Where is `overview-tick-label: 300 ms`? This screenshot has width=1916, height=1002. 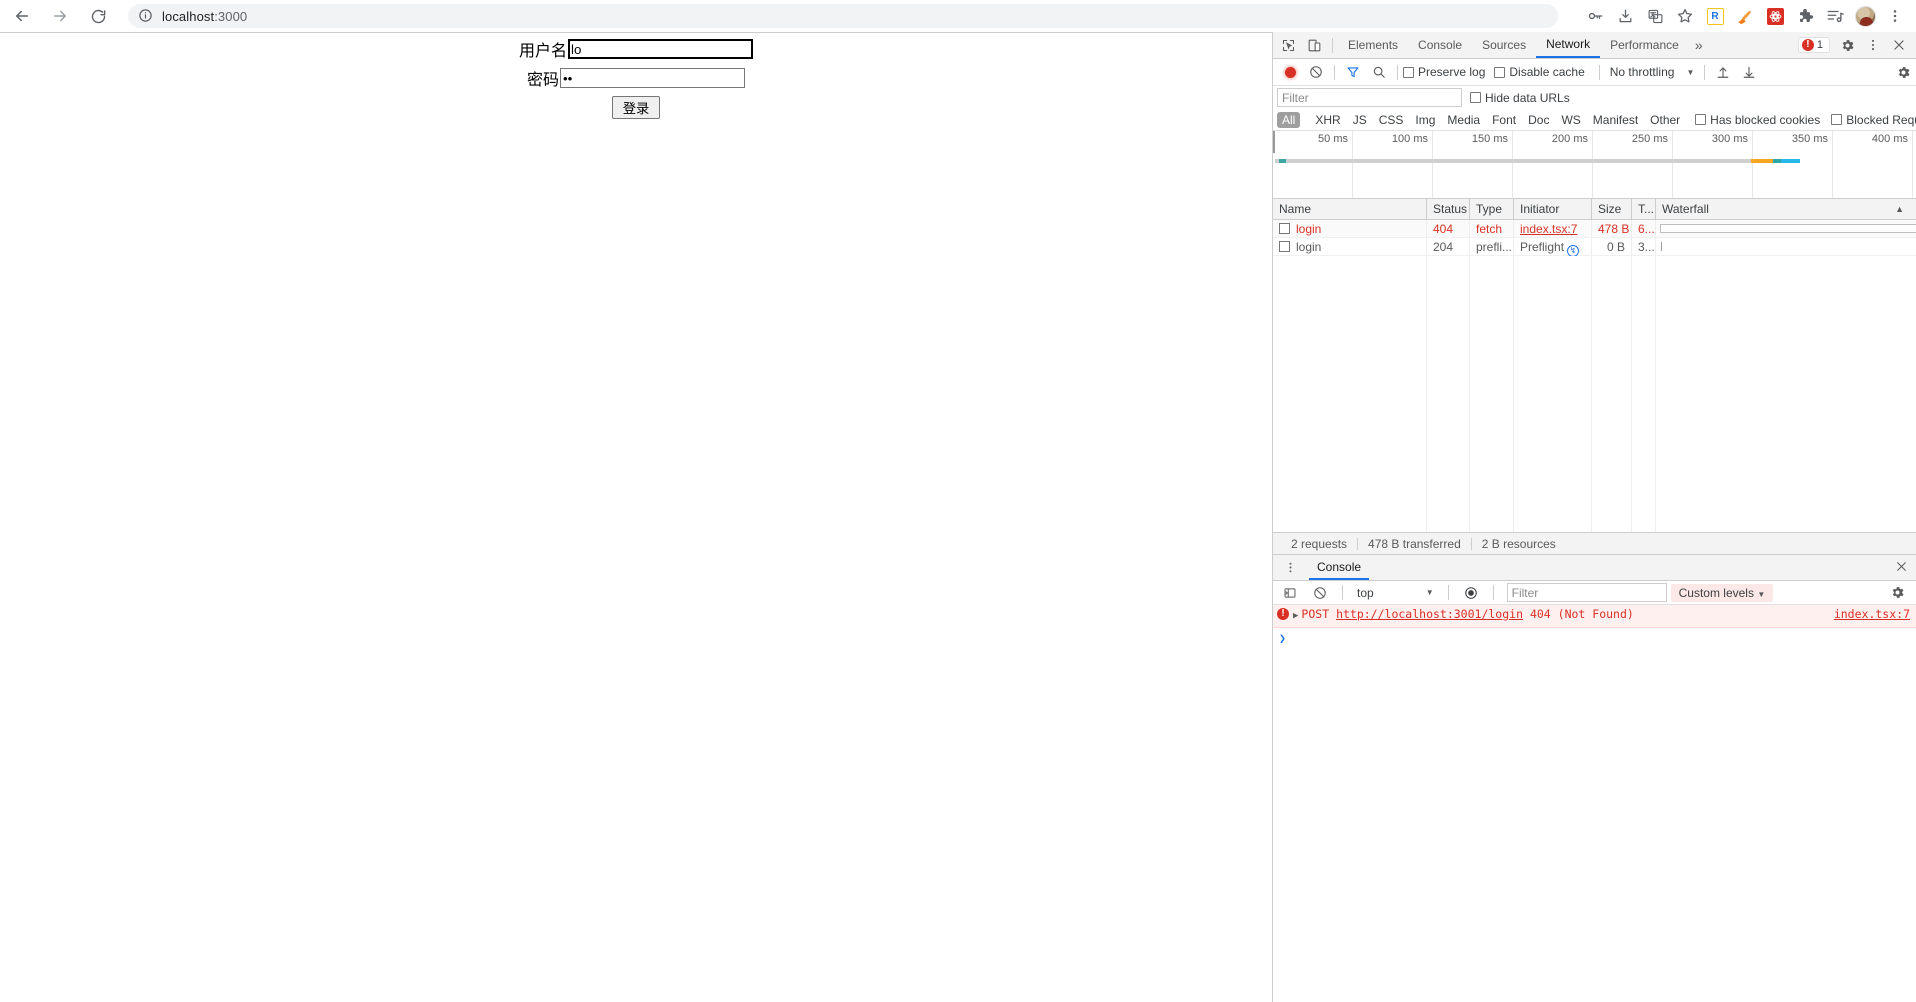 overview-tick-label: 300 ms is located at coordinates (1729, 139).